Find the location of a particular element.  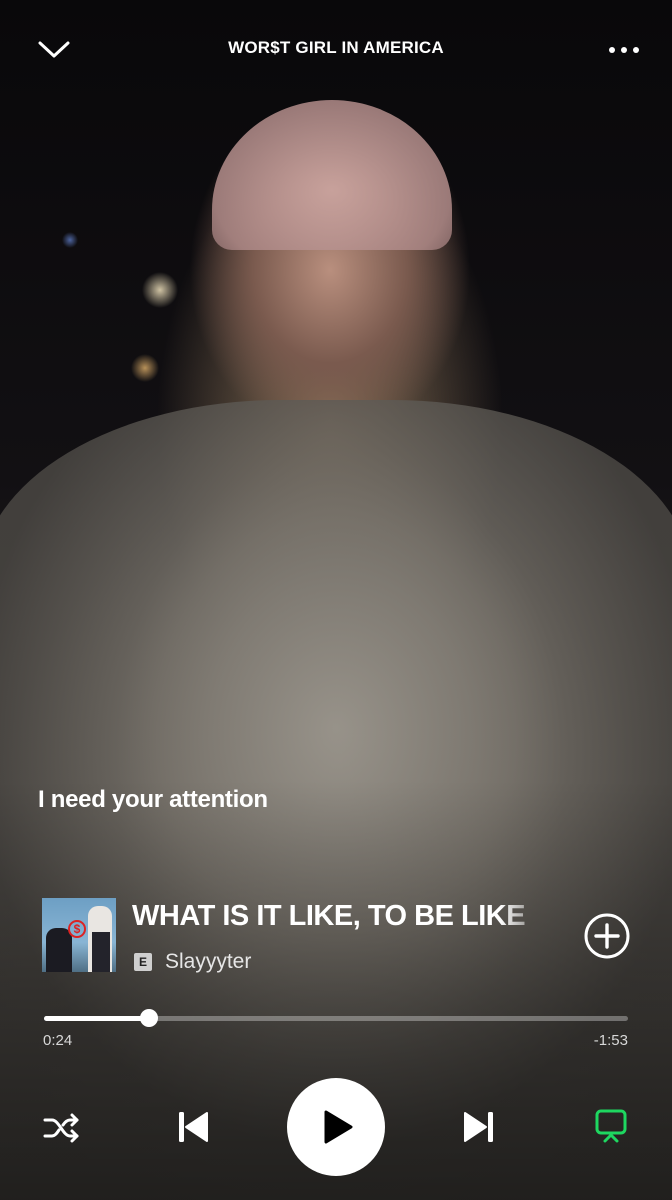

play-icon is located at coordinates (338, 1127).